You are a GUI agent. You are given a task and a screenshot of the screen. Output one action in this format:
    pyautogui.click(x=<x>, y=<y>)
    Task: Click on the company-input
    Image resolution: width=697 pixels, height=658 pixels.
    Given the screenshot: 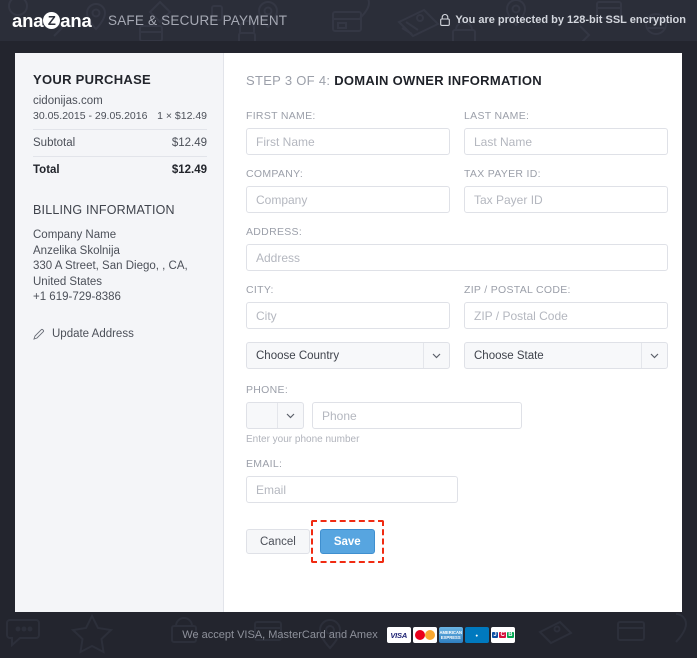 What is the action you would take?
    pyautogui.click(x=348, y=199)
    